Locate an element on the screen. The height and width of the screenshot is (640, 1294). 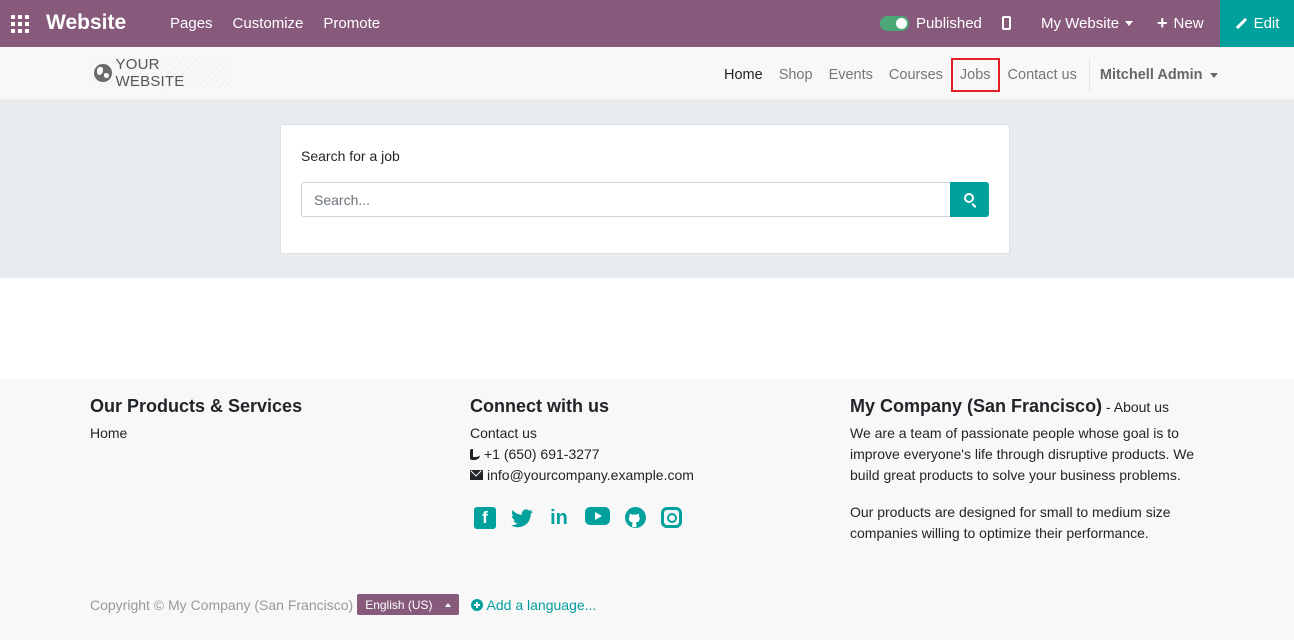
email-line: info@yourcompany.example.com is located at coordinates (640, 475).